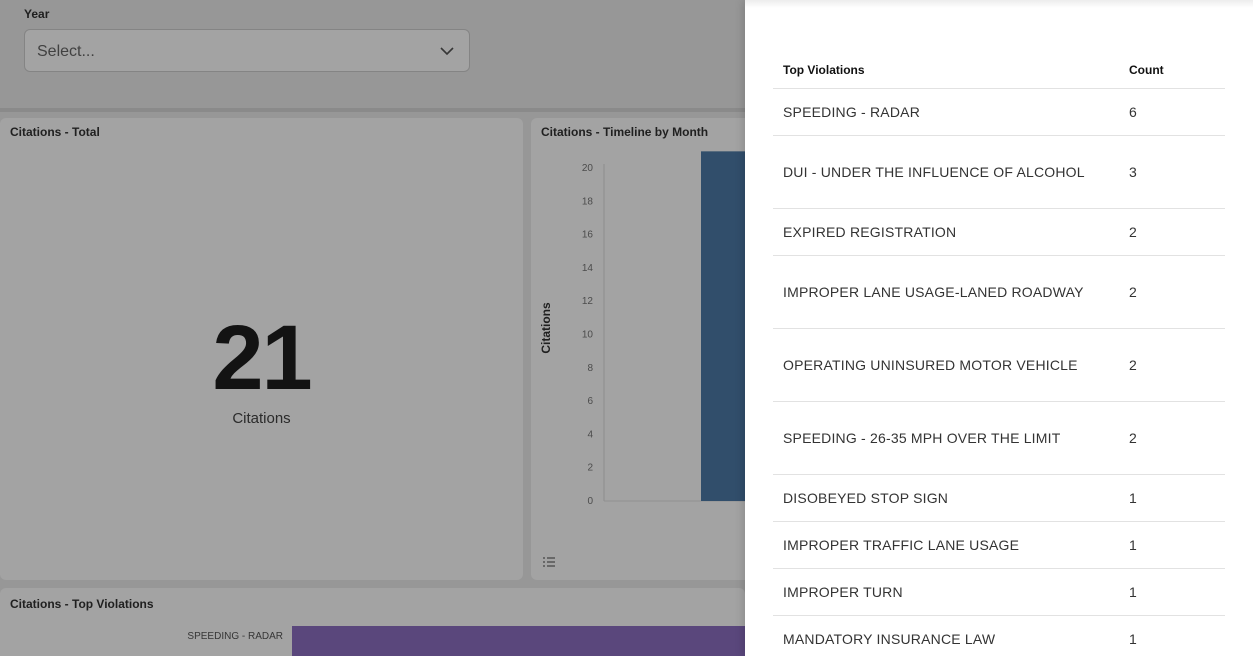  Describe the element at coordinates (999, 4) in the screenshot. I see `flyout-top-shadow` at that location.